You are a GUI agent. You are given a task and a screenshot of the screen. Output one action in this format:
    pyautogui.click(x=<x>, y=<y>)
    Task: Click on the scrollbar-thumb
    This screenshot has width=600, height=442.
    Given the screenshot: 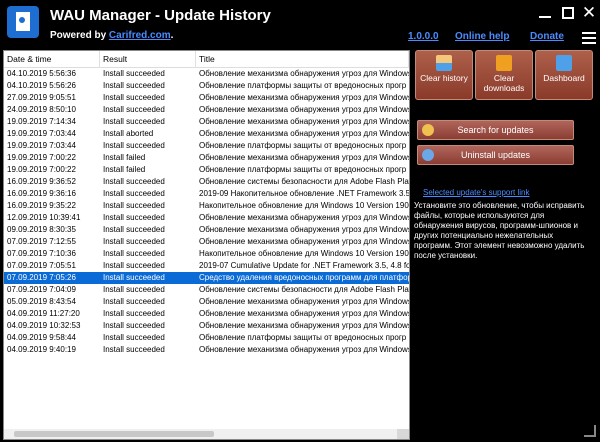 What is the action you would take?
    pyautogui.click(x=114, y=434)
    